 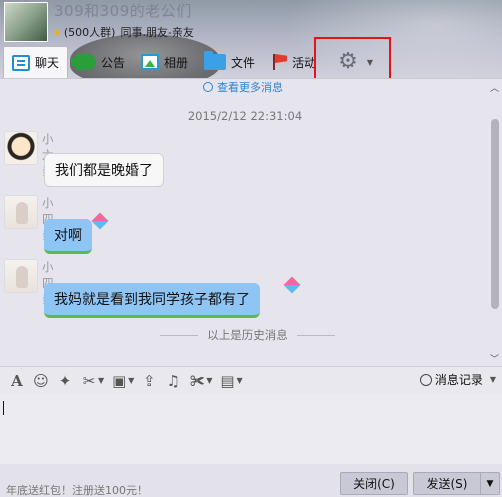 I want to click on message-bubble: 对啊, so click(x=68, y=236).